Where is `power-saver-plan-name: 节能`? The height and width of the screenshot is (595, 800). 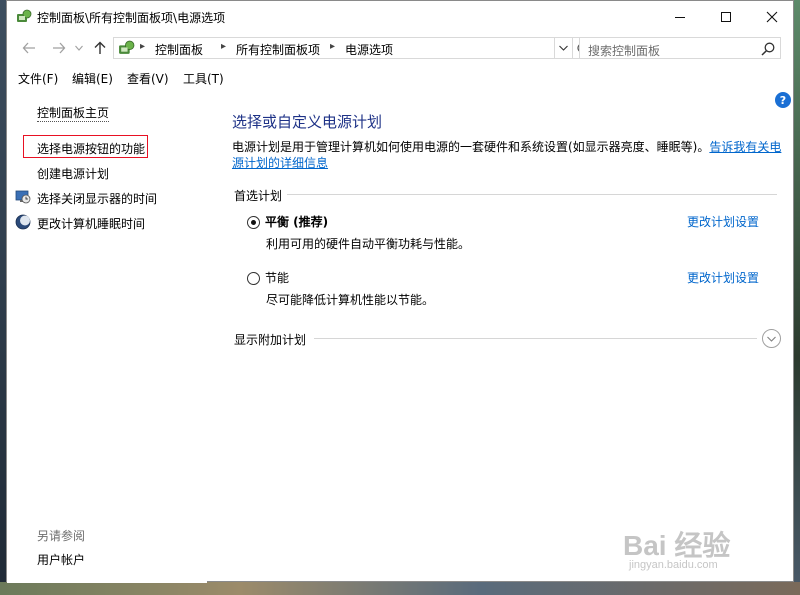
power-saver-plan-name: 节能 is located at coordinates (277, 277).